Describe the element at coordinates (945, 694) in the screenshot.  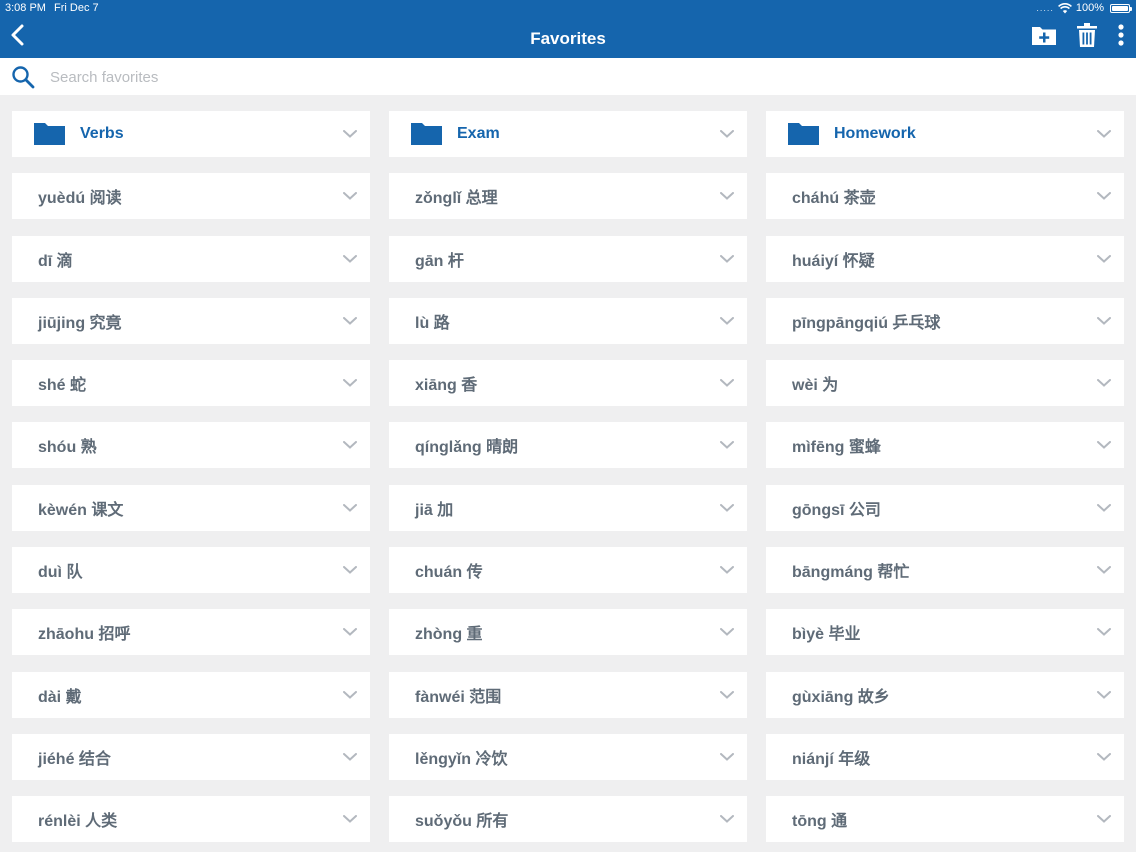
I see `word-card: gùxiāng 故乡` at that location.